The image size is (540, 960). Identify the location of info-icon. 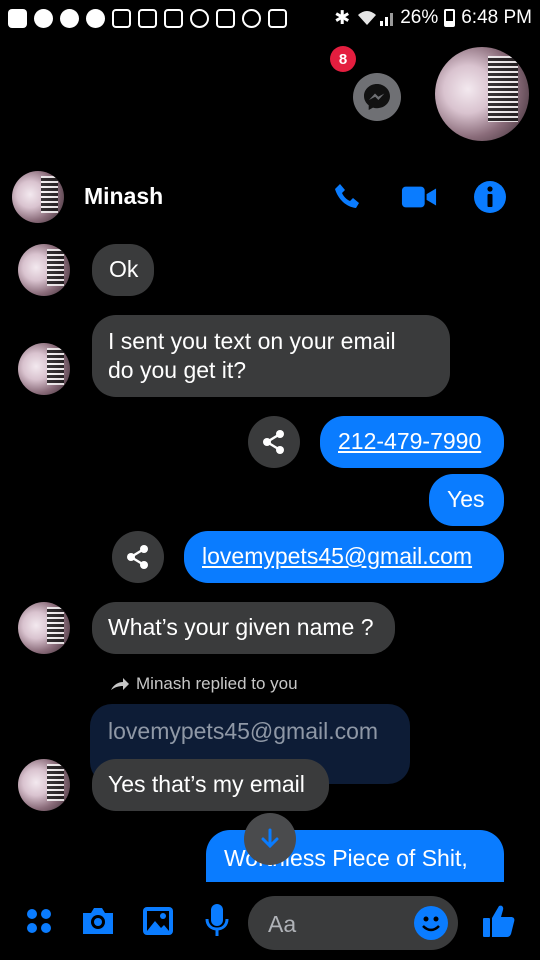
(490, 197).